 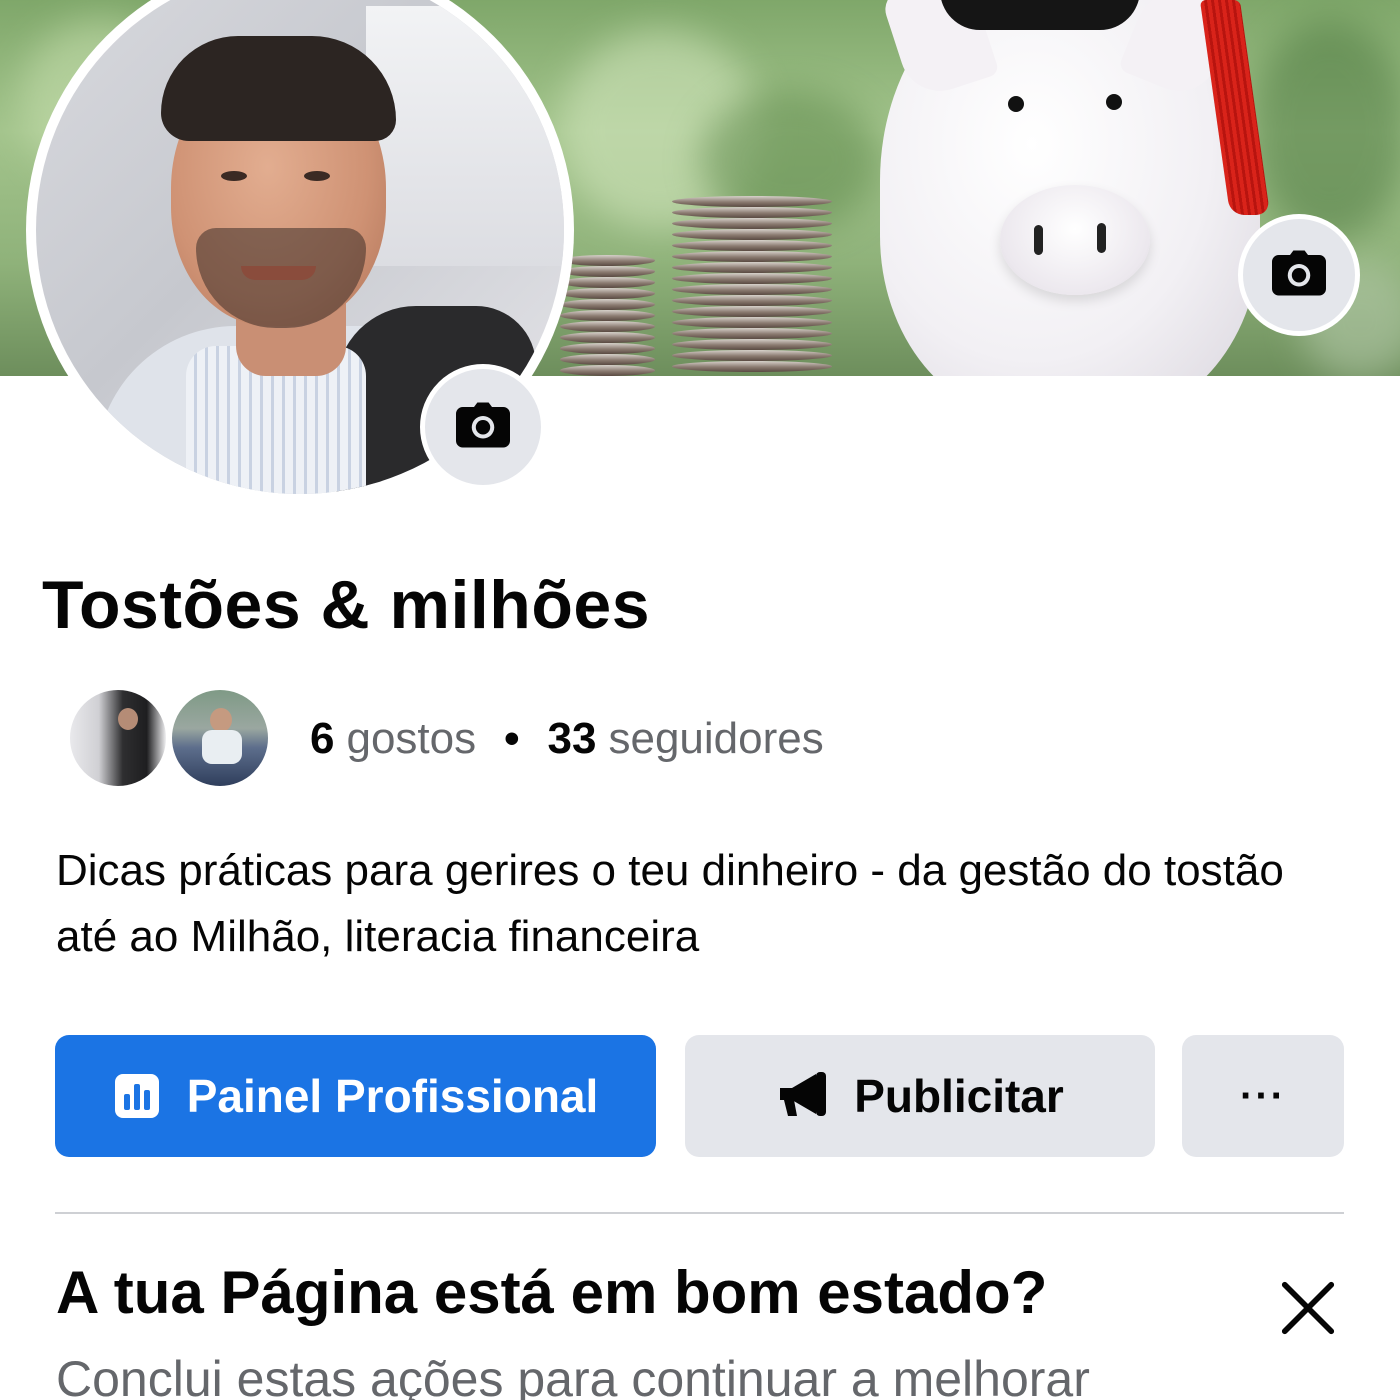 I want to click on graduation-cap, so click(x=1040, y=15).